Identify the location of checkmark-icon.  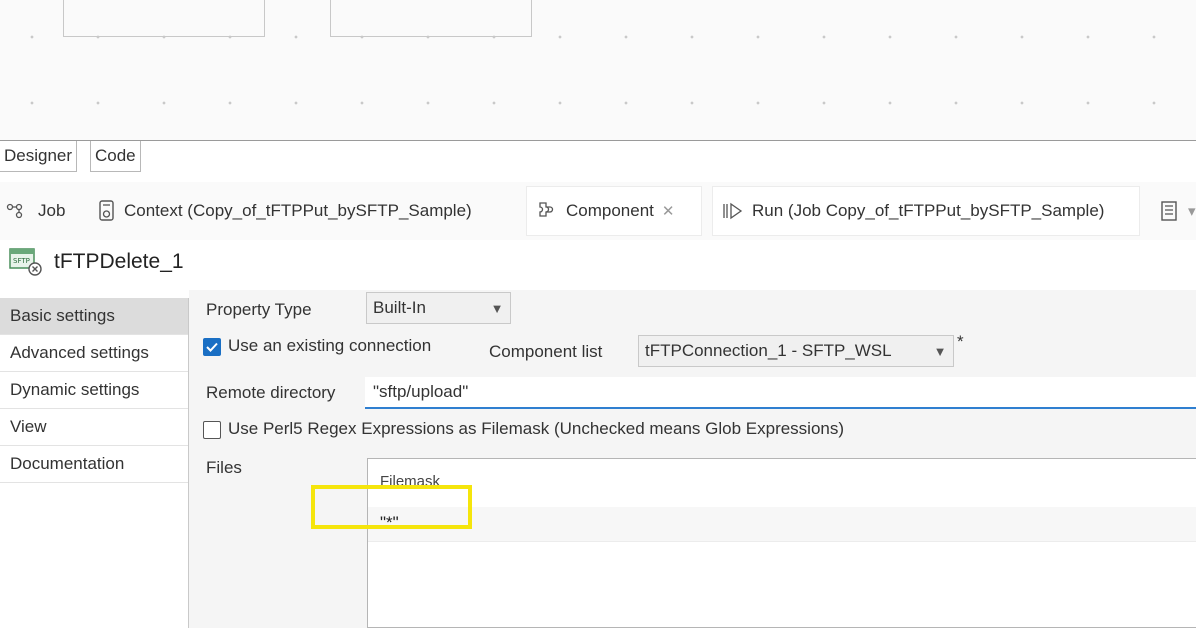
(212, 347).